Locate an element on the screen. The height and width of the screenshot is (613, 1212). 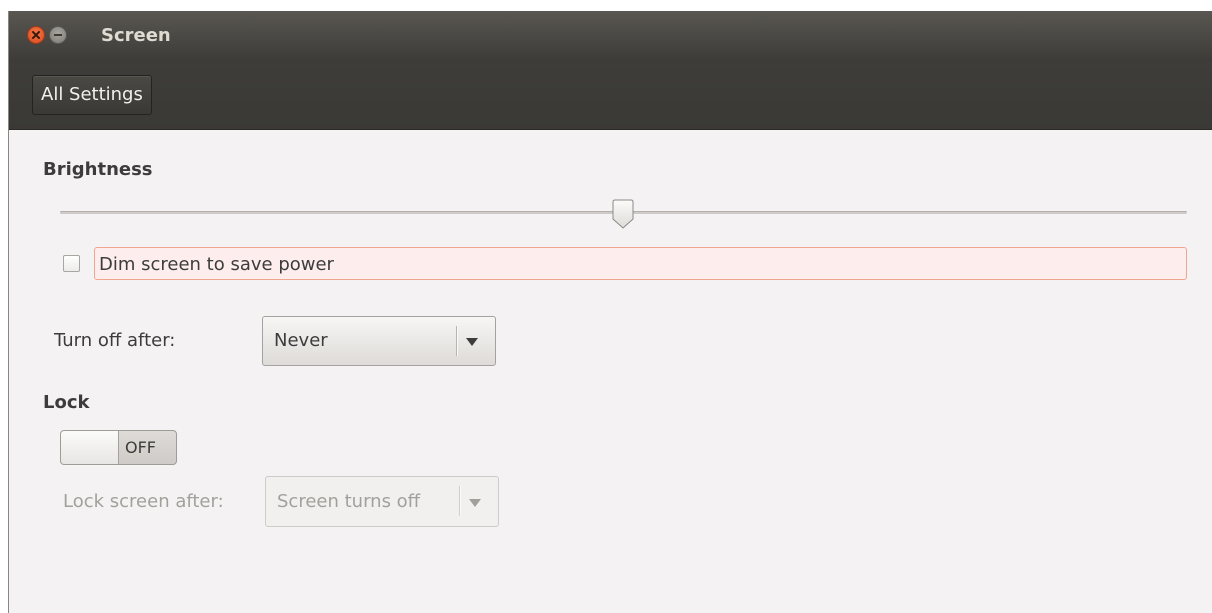
close-icon is located at coordinates (36, 35).